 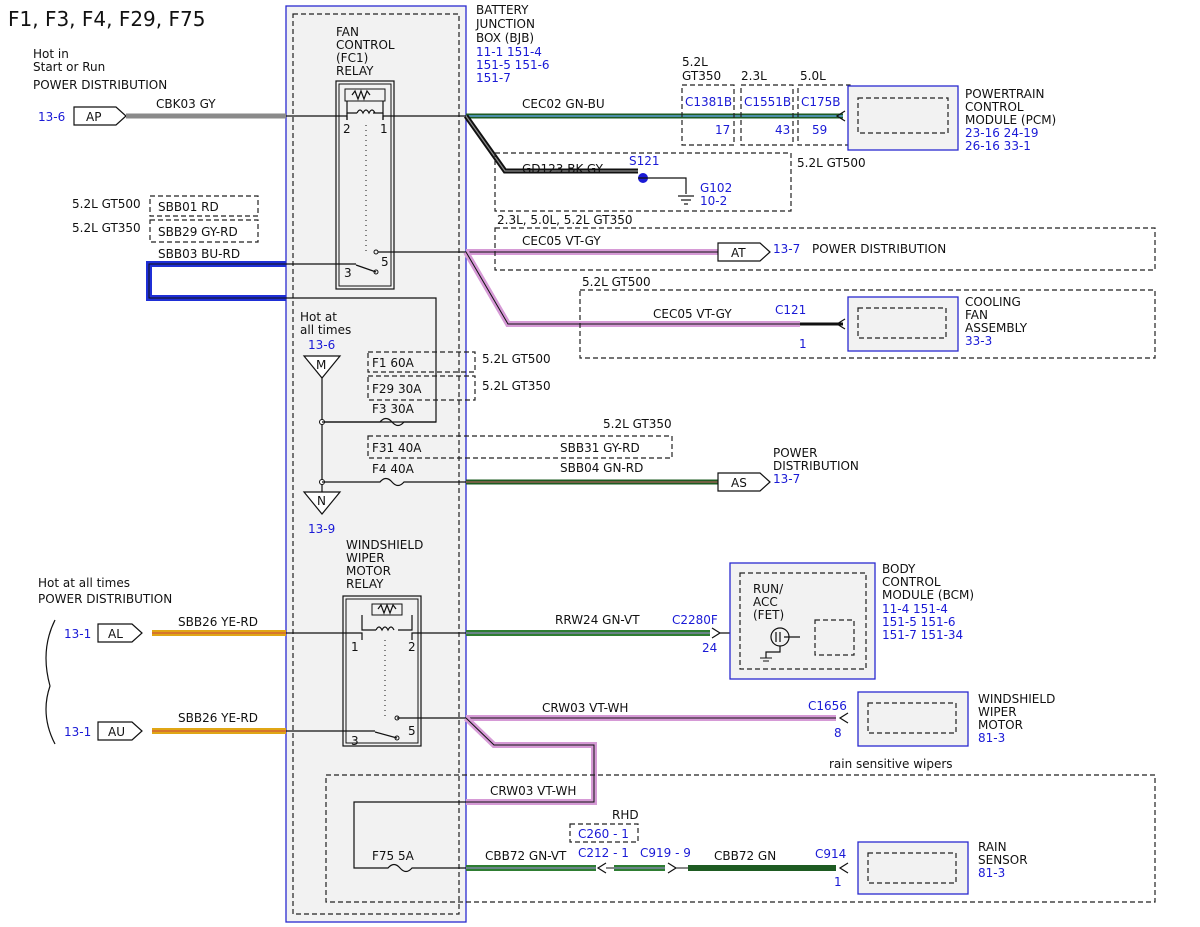 I want to click on svg-text: 59, so click(x=819, y=130).